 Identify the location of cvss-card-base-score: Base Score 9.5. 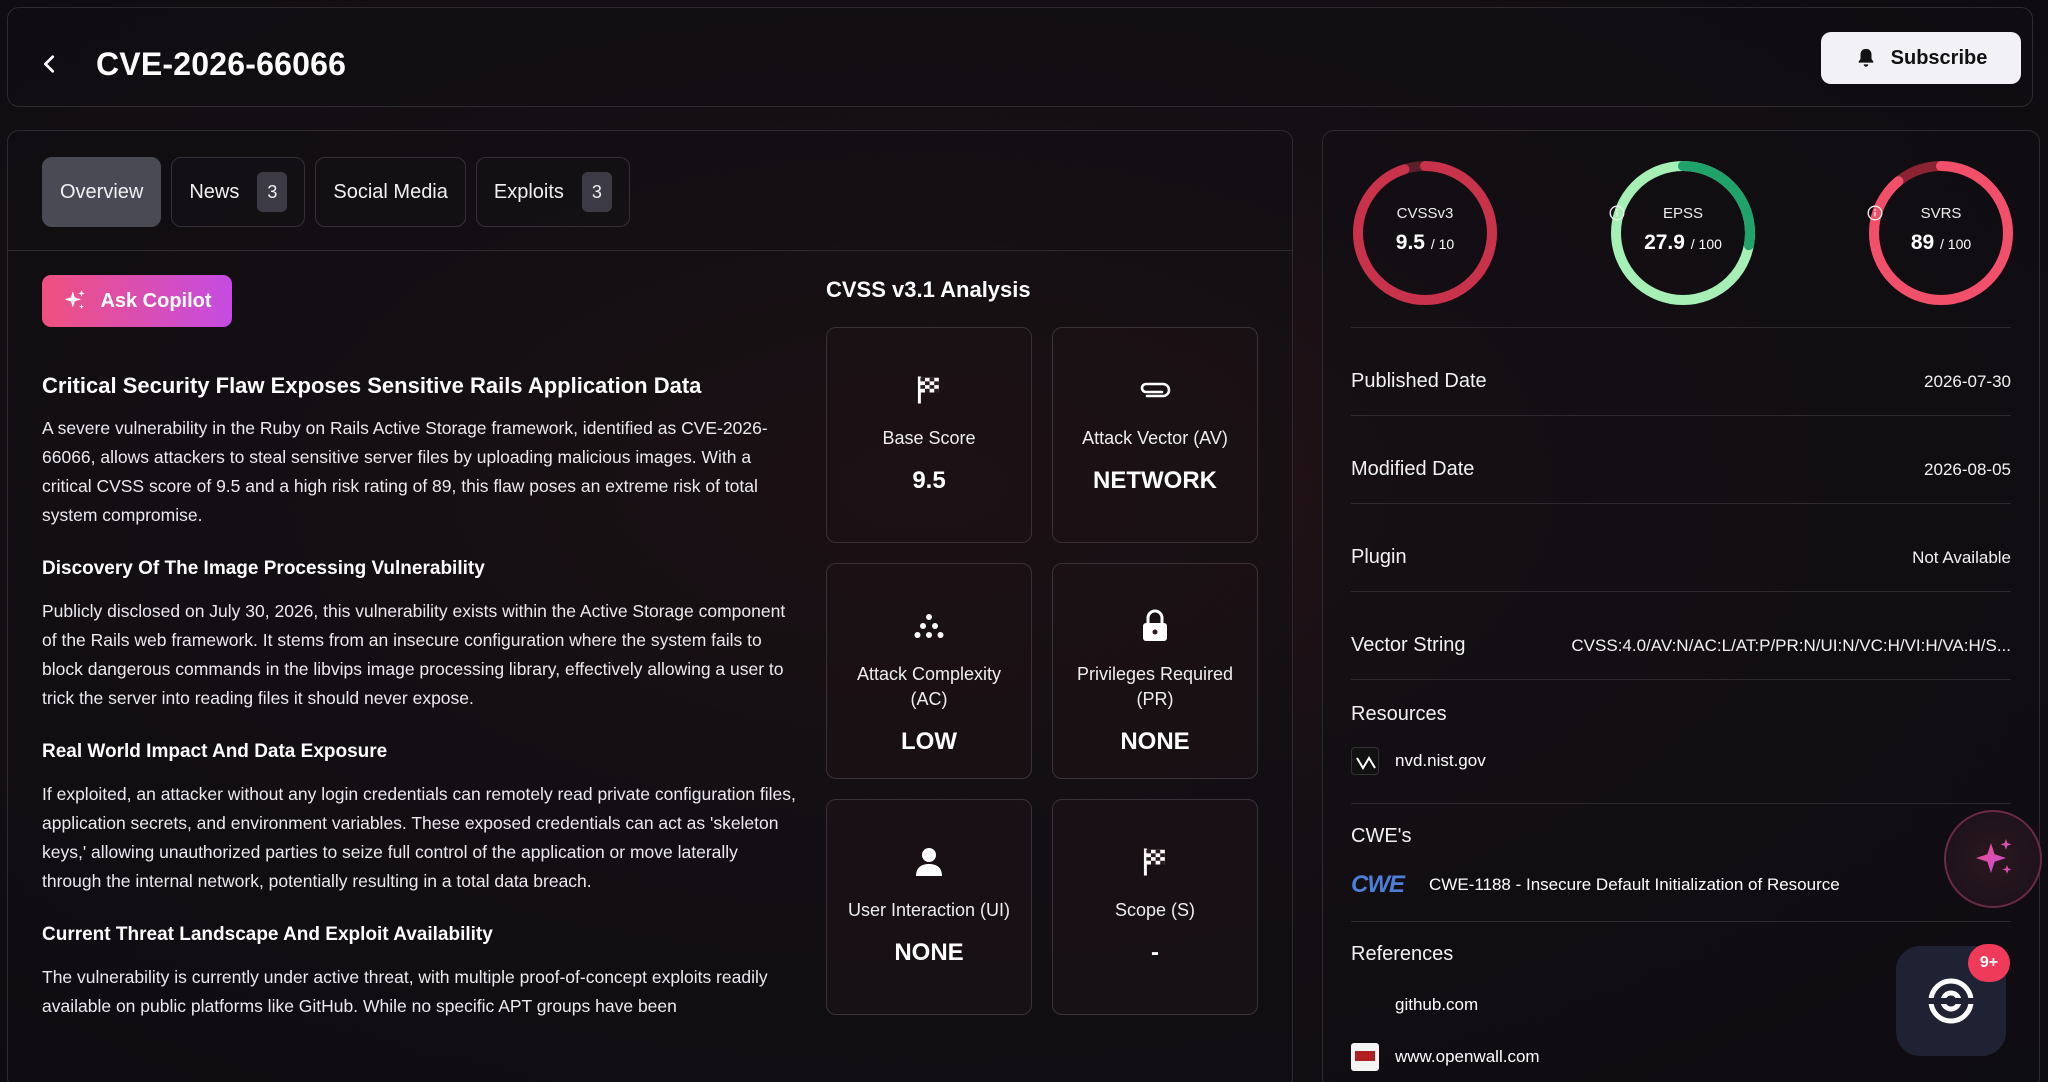
(929, 435).